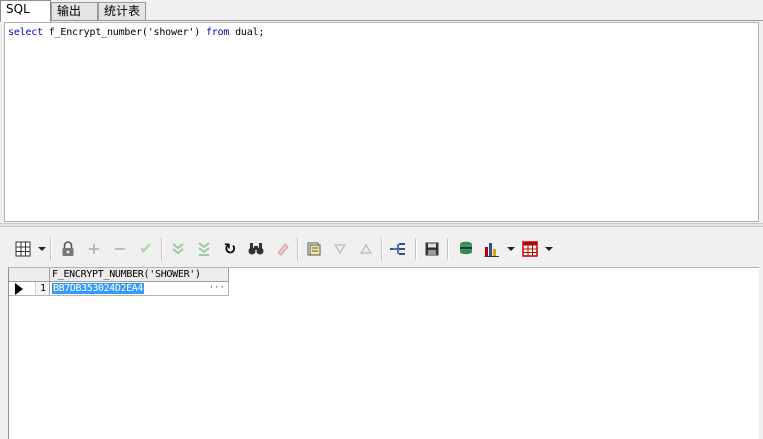  I want to click on previous-record-icon, so click(366, 249).